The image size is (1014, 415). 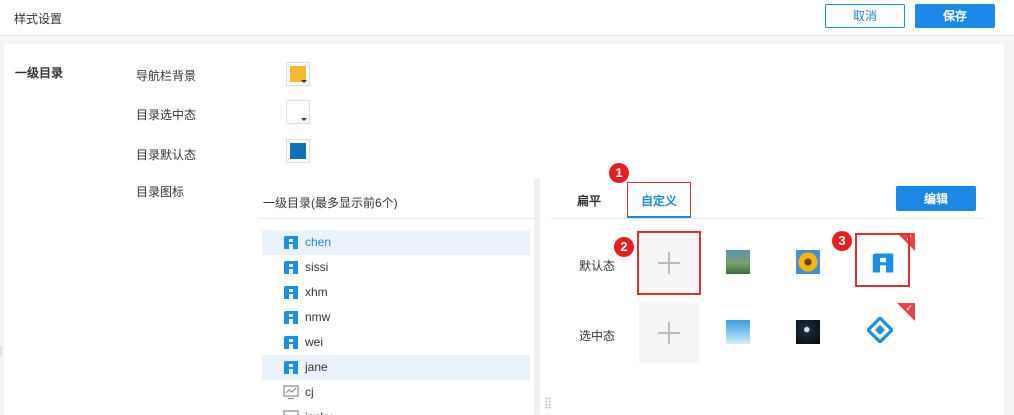 I want to click on selected-color-picker, so click(x=298, y=112).